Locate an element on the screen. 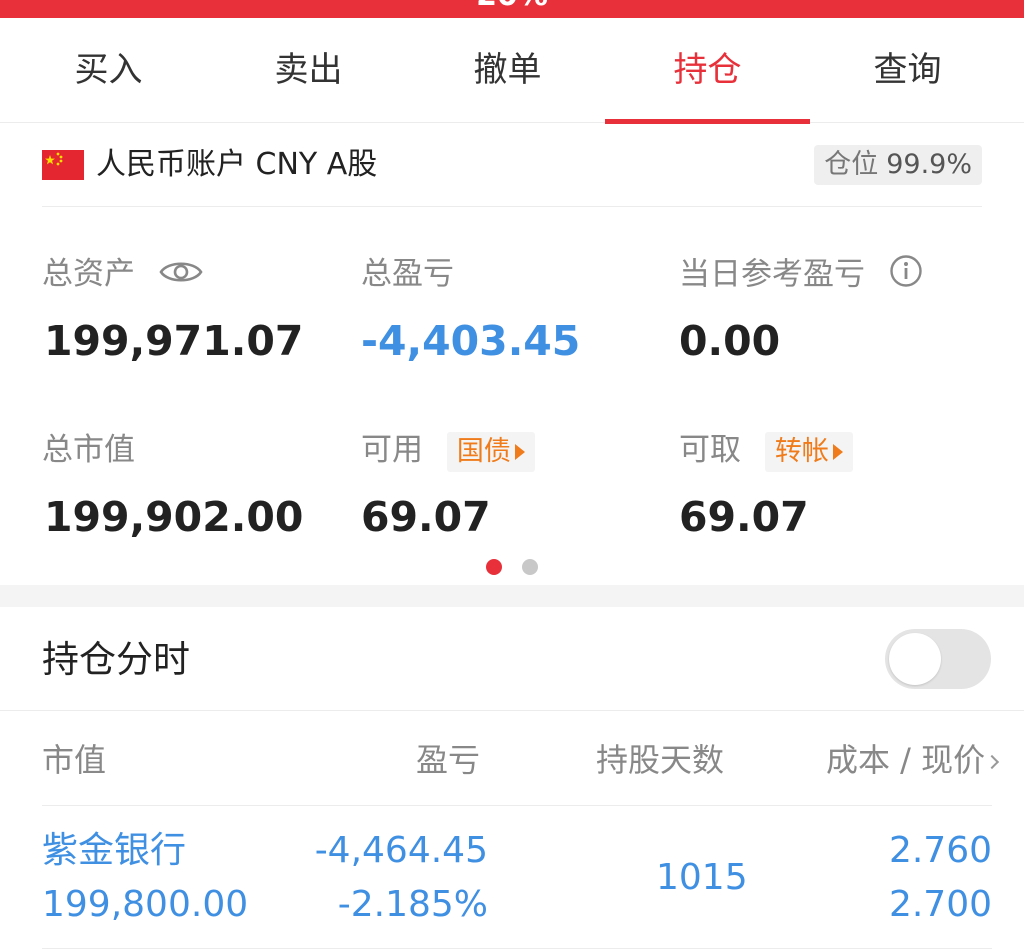 The height and width of the screenshot is (952, 1024). status-bar-text: 20% is located at coordinates (512, 6).